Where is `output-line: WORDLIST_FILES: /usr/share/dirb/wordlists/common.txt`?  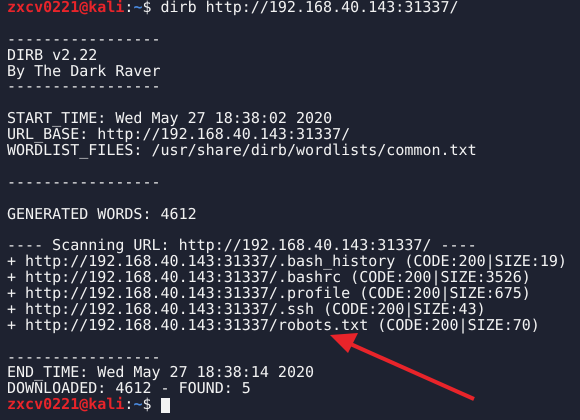
output-line: WORDLIST_FILES: /usr/share/dirb/wordlists/common.txt is located at coordinates (242, 151).